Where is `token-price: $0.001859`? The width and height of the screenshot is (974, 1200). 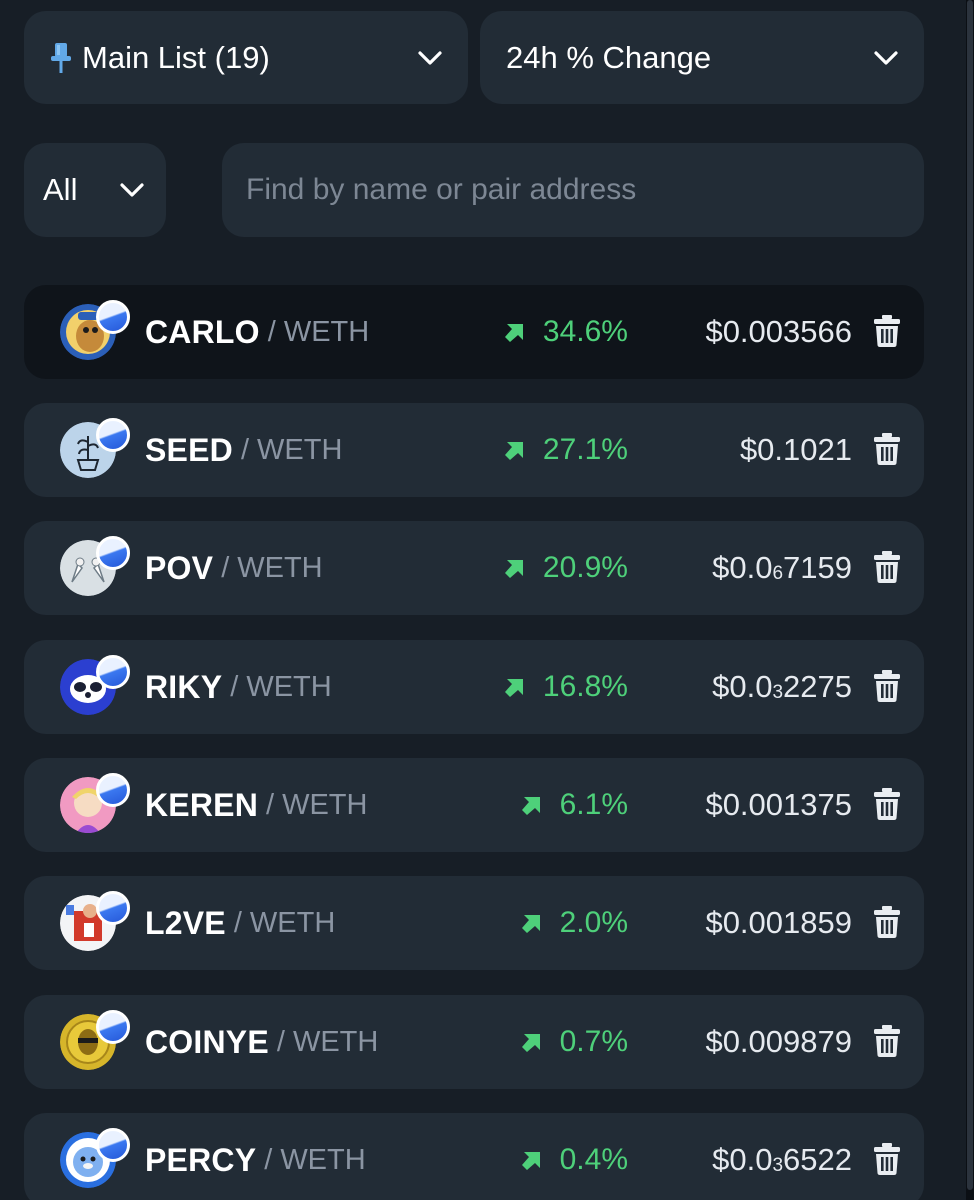 token-price: $0.001859 is located at coordinates (778, 923).